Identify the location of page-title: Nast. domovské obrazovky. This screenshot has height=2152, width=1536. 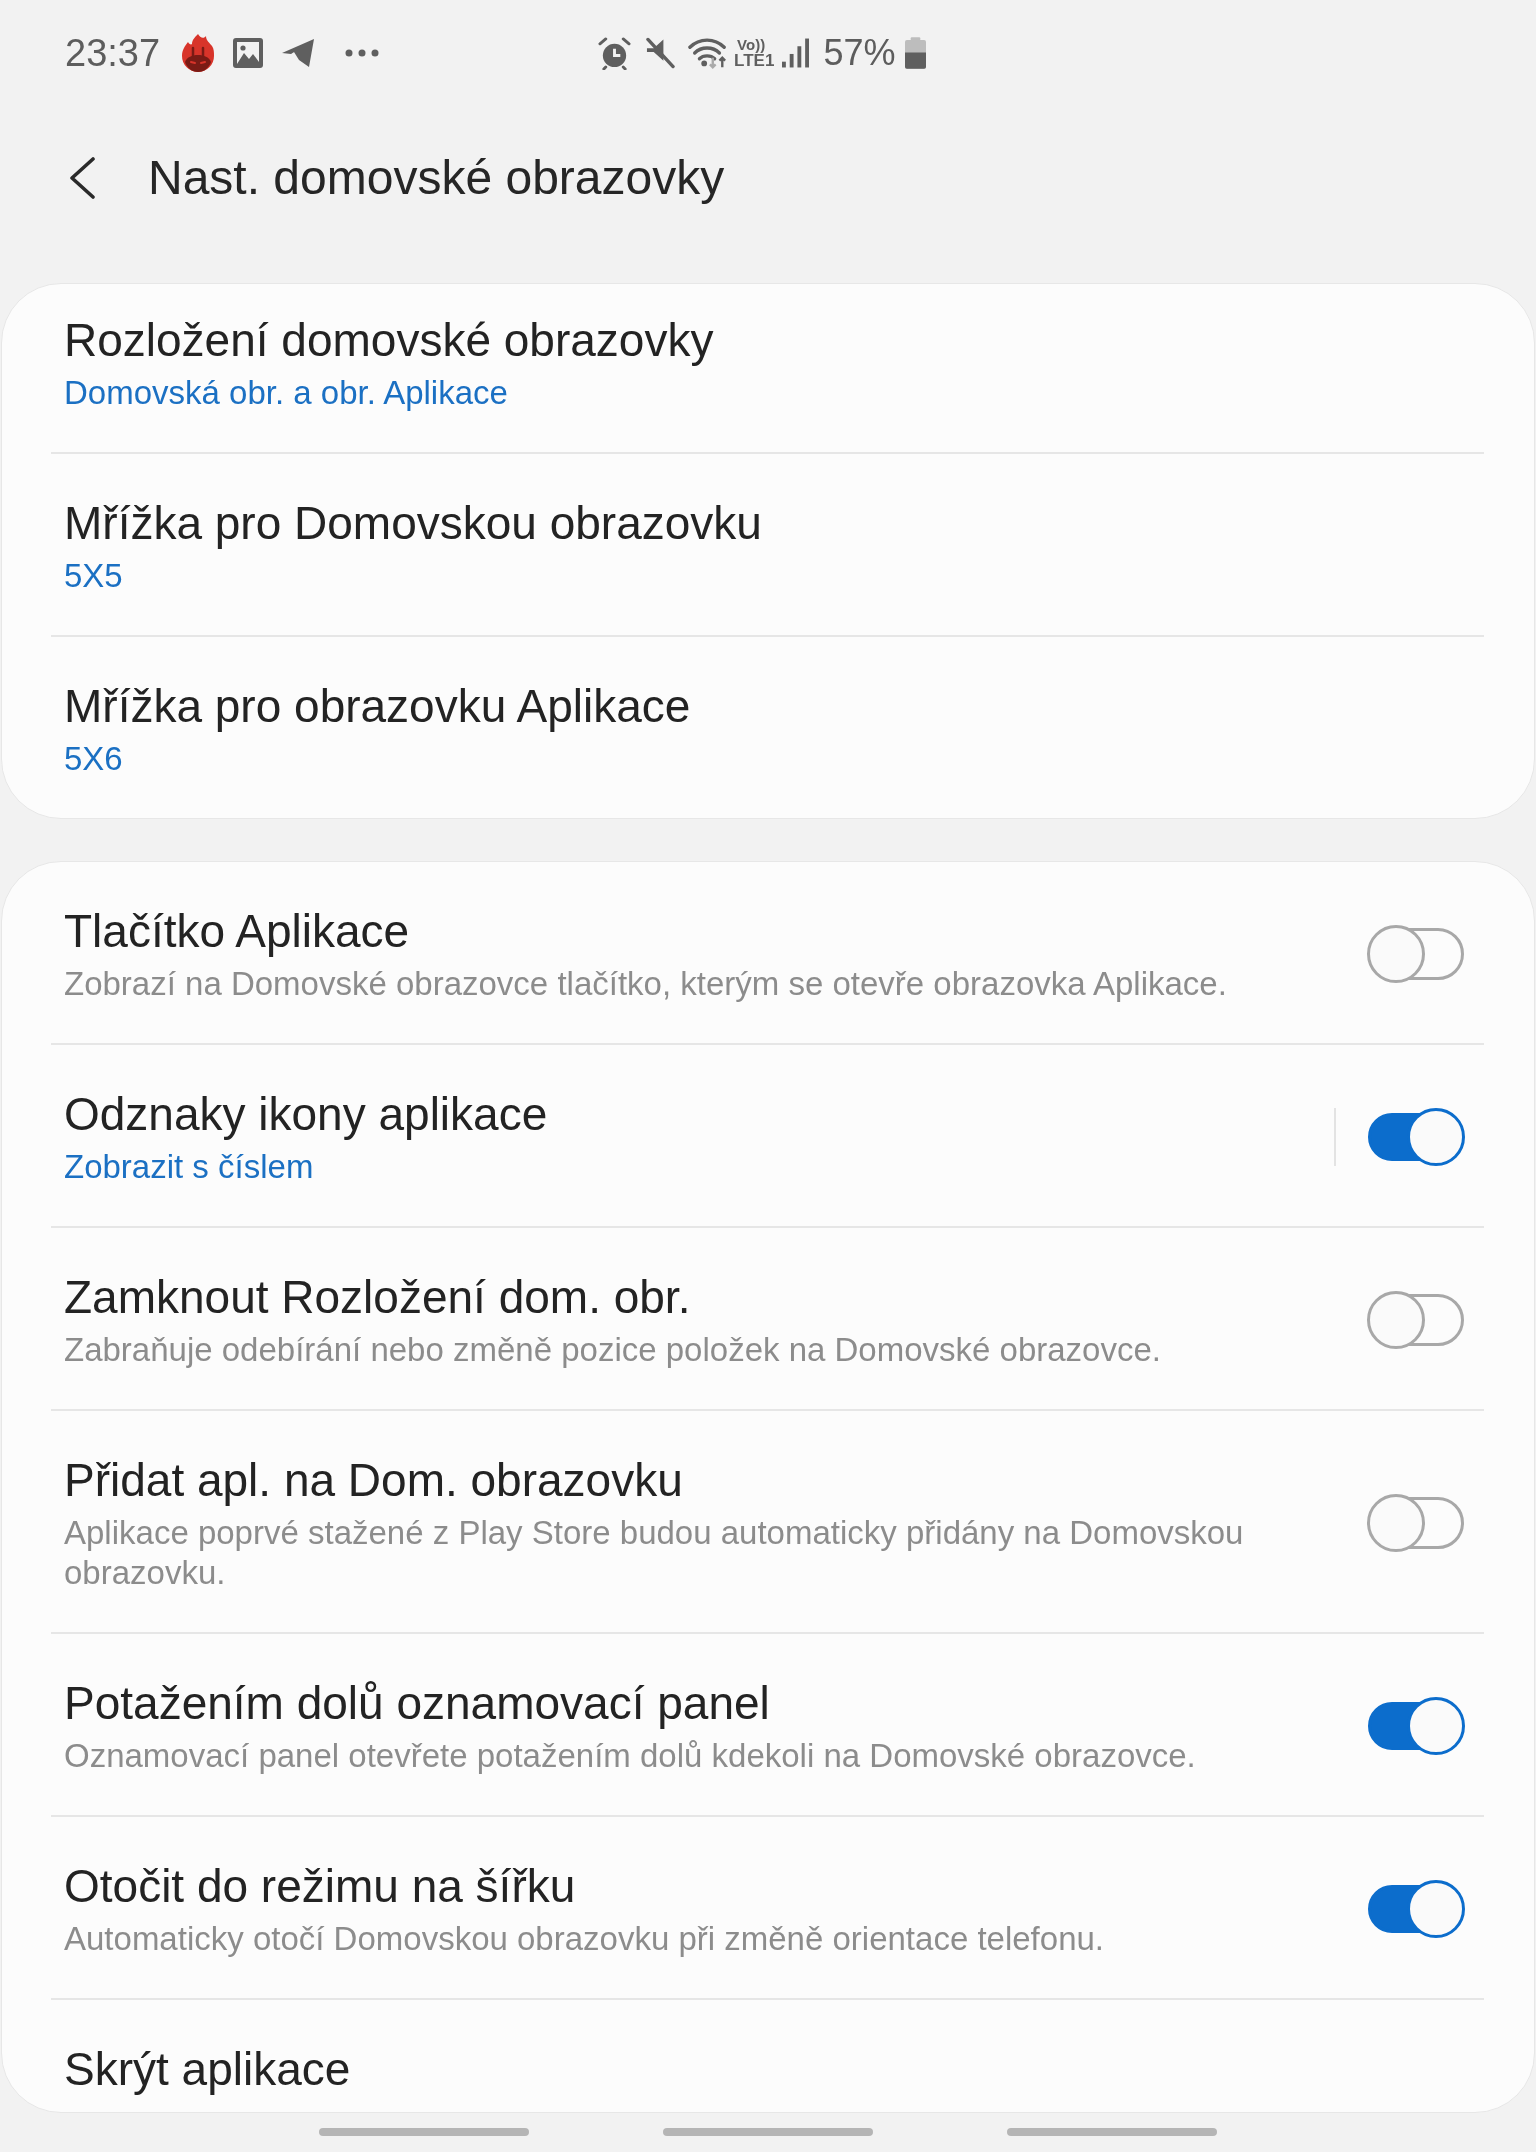
(436, 178).